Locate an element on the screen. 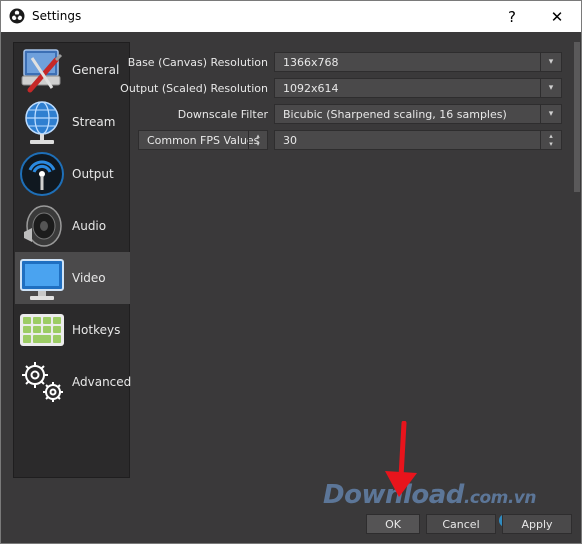 The height and width of the screenshot is (544, 582). gears-icon is located at coordinates (42, 382).